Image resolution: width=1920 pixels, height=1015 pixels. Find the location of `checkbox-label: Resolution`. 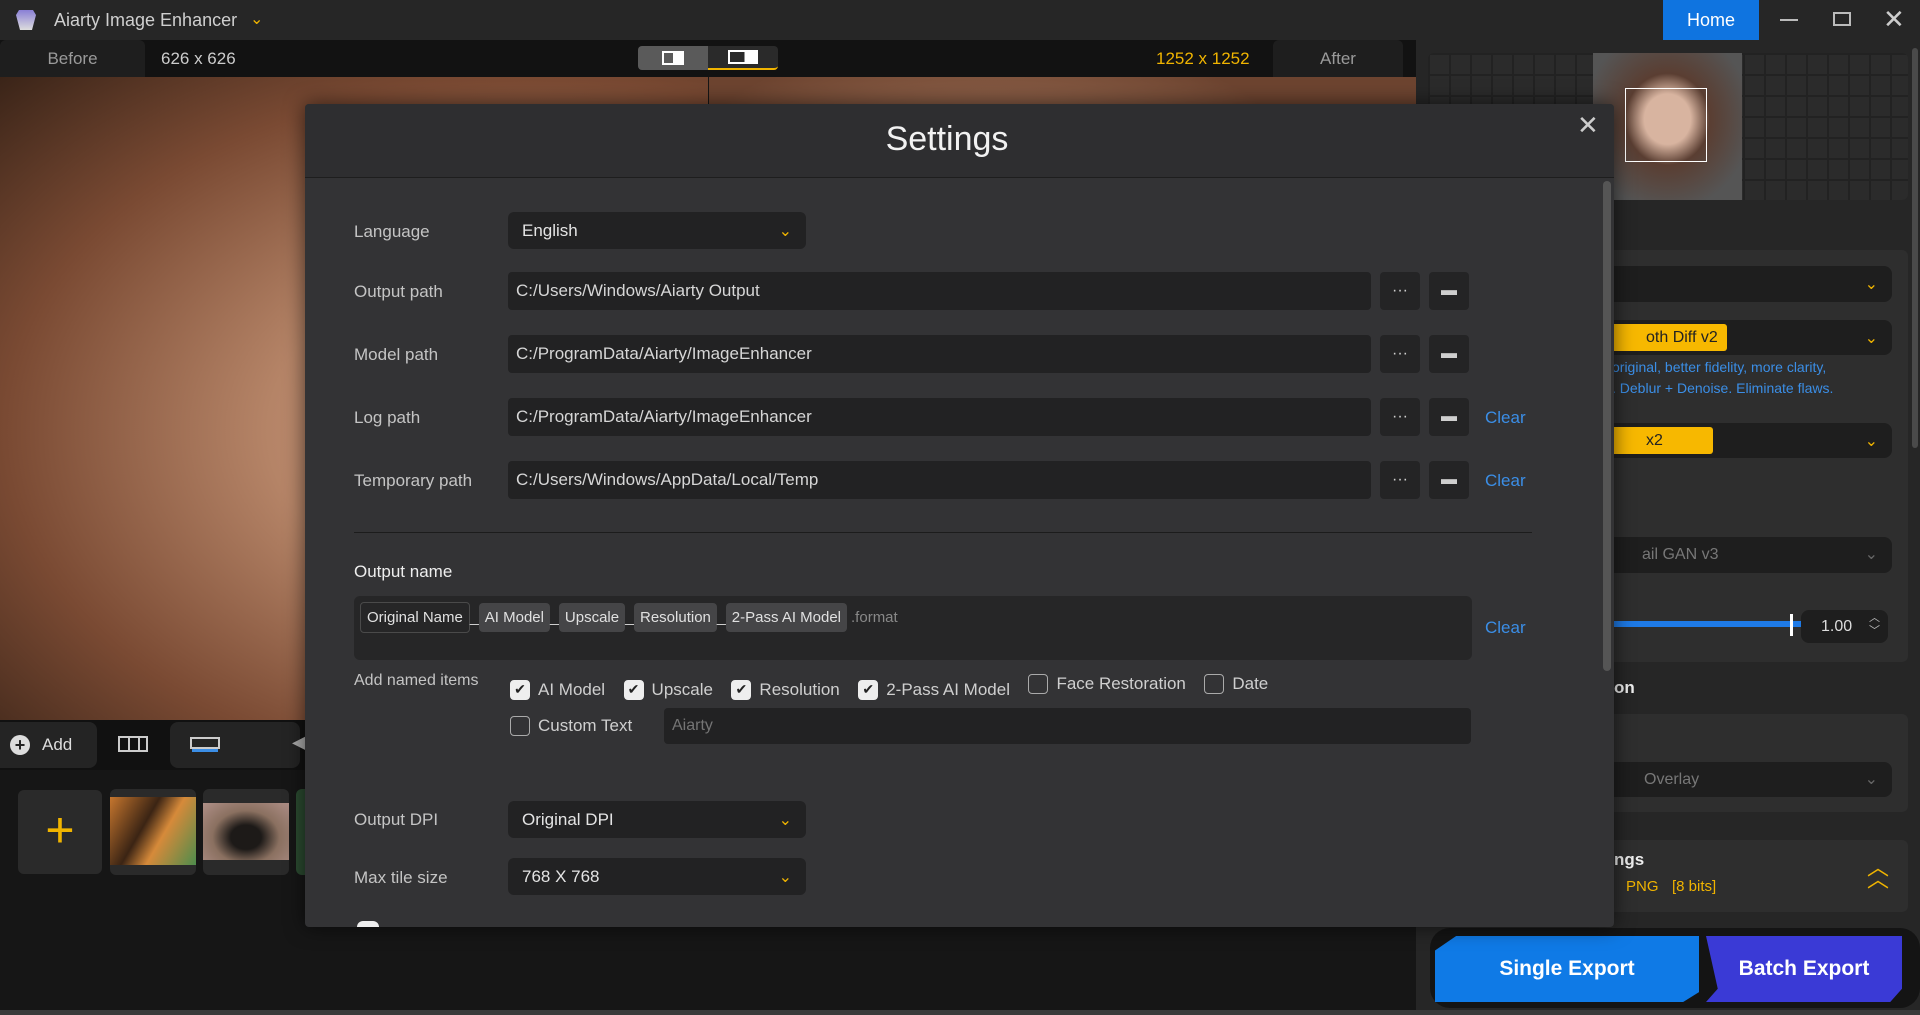

checkbox-label: Resolution is located at coordinates (799, 689).